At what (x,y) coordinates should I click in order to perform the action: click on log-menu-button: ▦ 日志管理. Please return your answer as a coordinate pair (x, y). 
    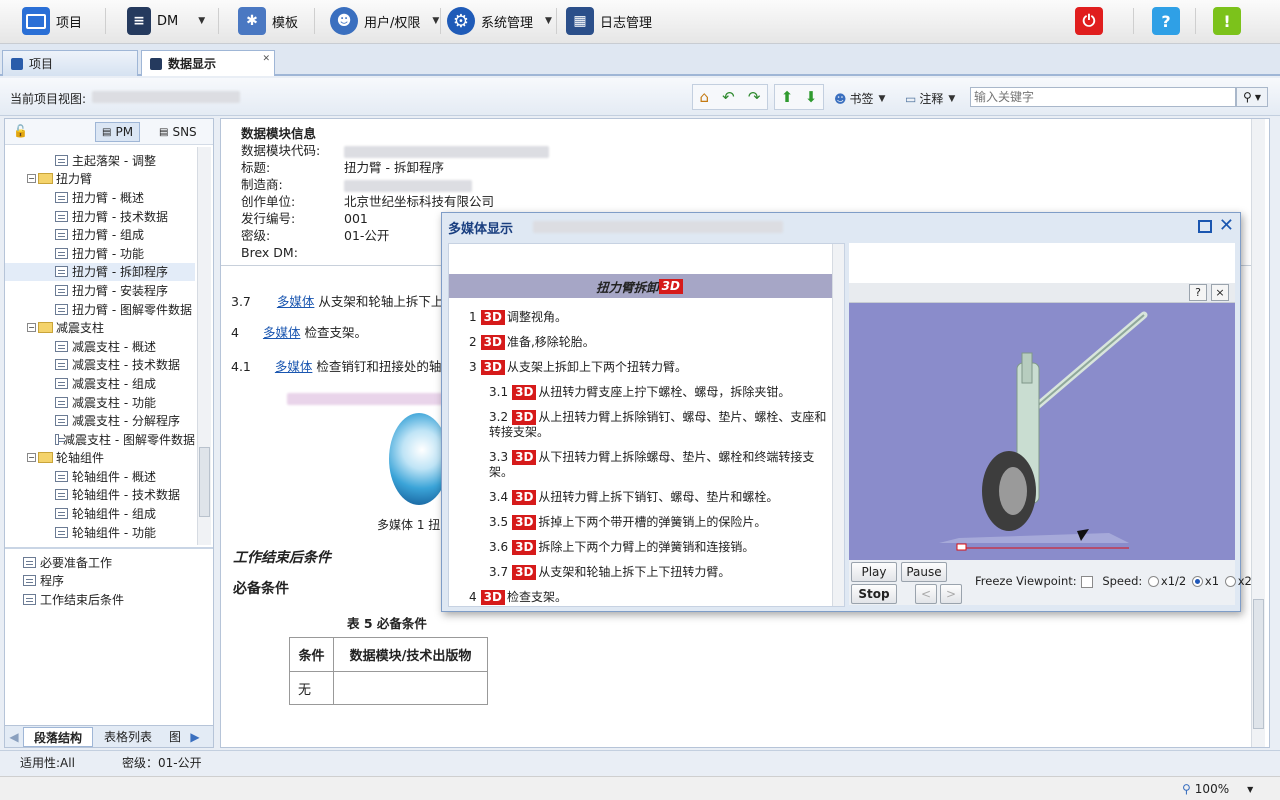
    Looking at the image, I should click on (609, 21).